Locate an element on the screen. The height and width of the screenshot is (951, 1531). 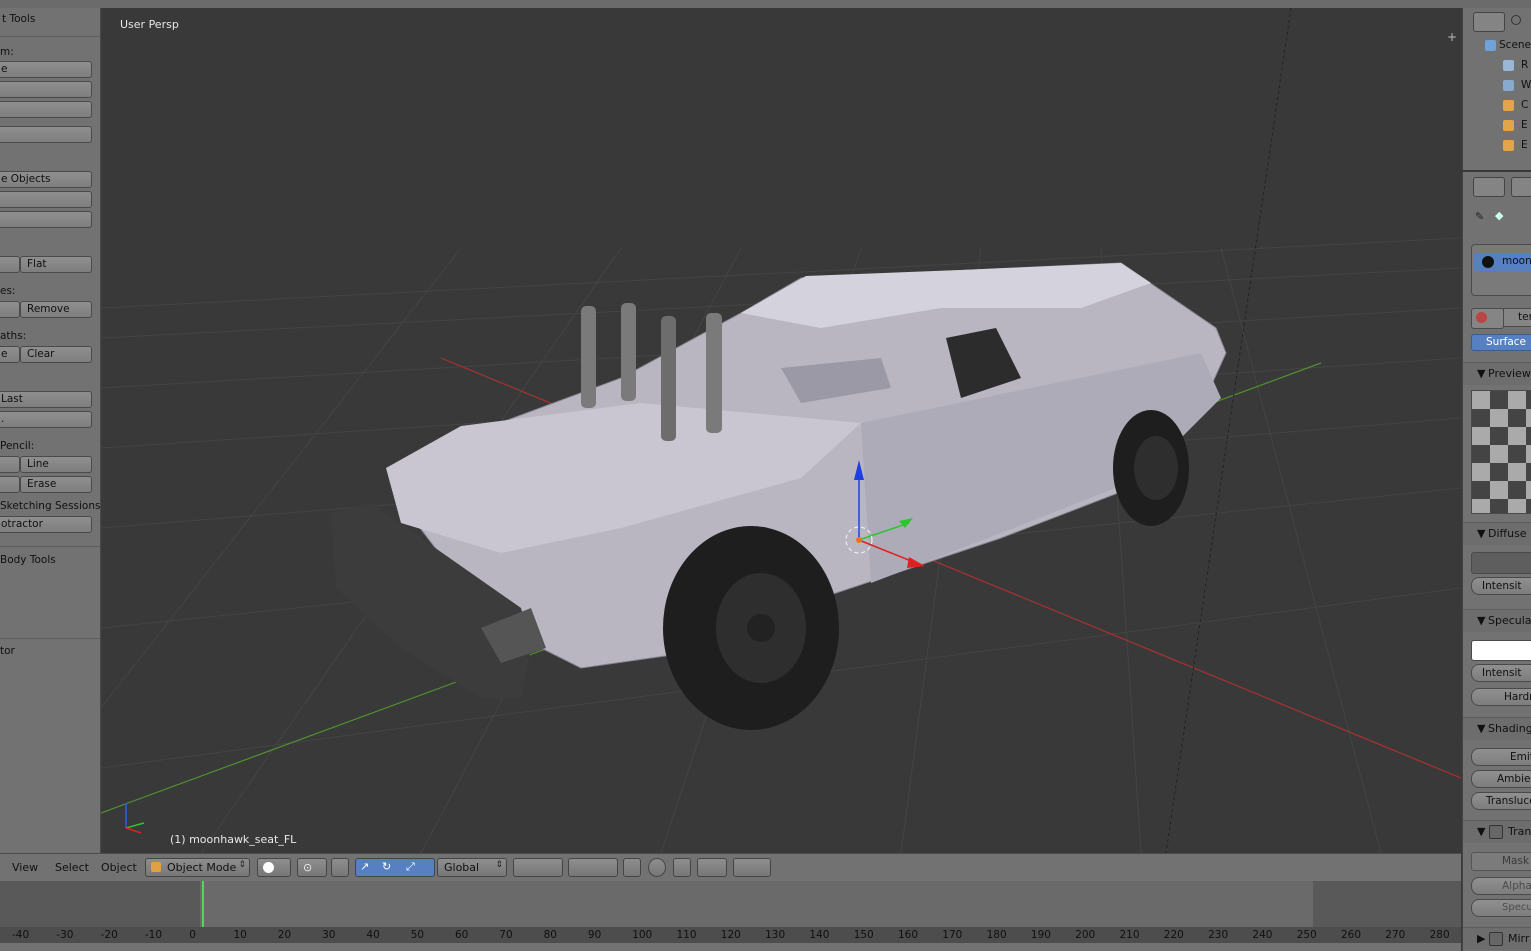
ambient-field: Ambien is located at coordinates (1501, 779).